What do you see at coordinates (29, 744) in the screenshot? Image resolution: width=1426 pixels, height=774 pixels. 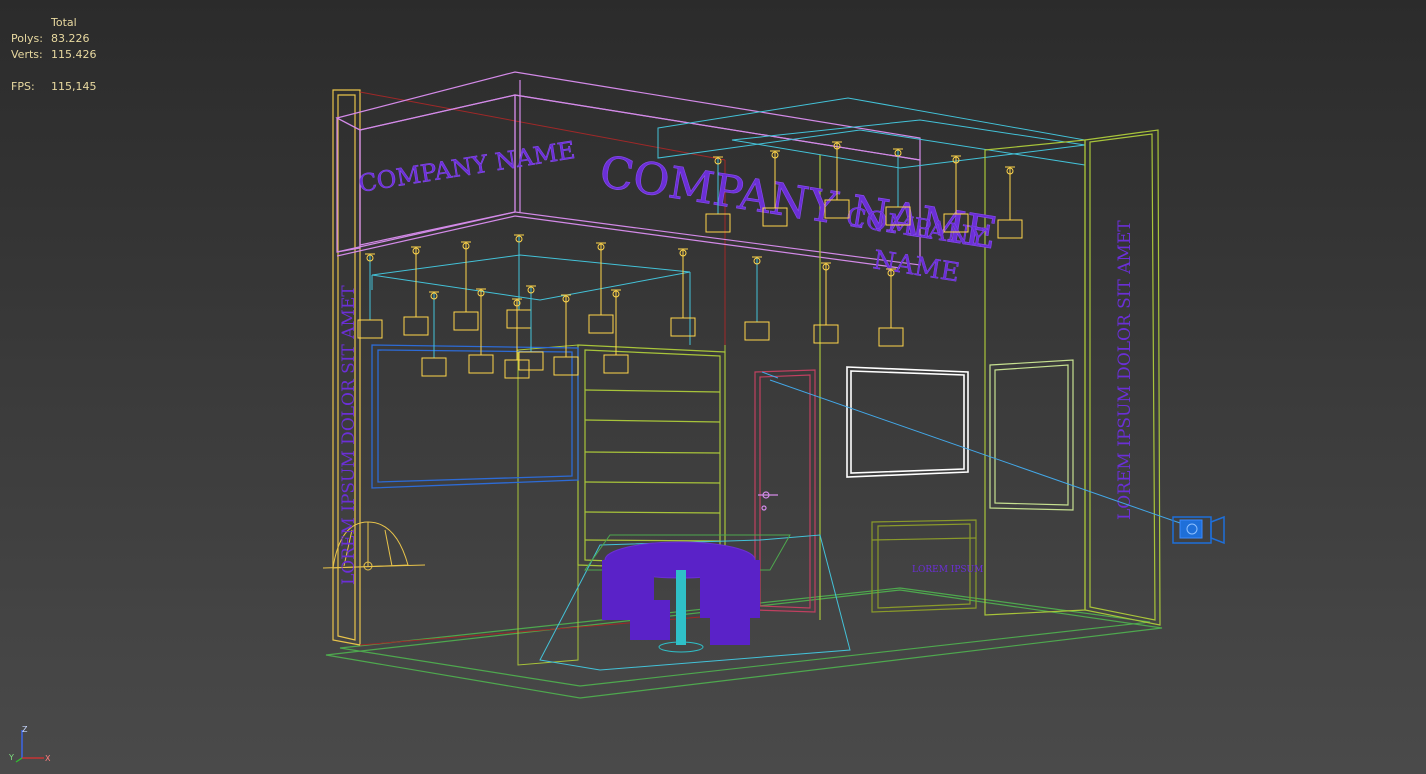 I see `axis-gizmo: Z X Y` at bounding box center [29, 744].